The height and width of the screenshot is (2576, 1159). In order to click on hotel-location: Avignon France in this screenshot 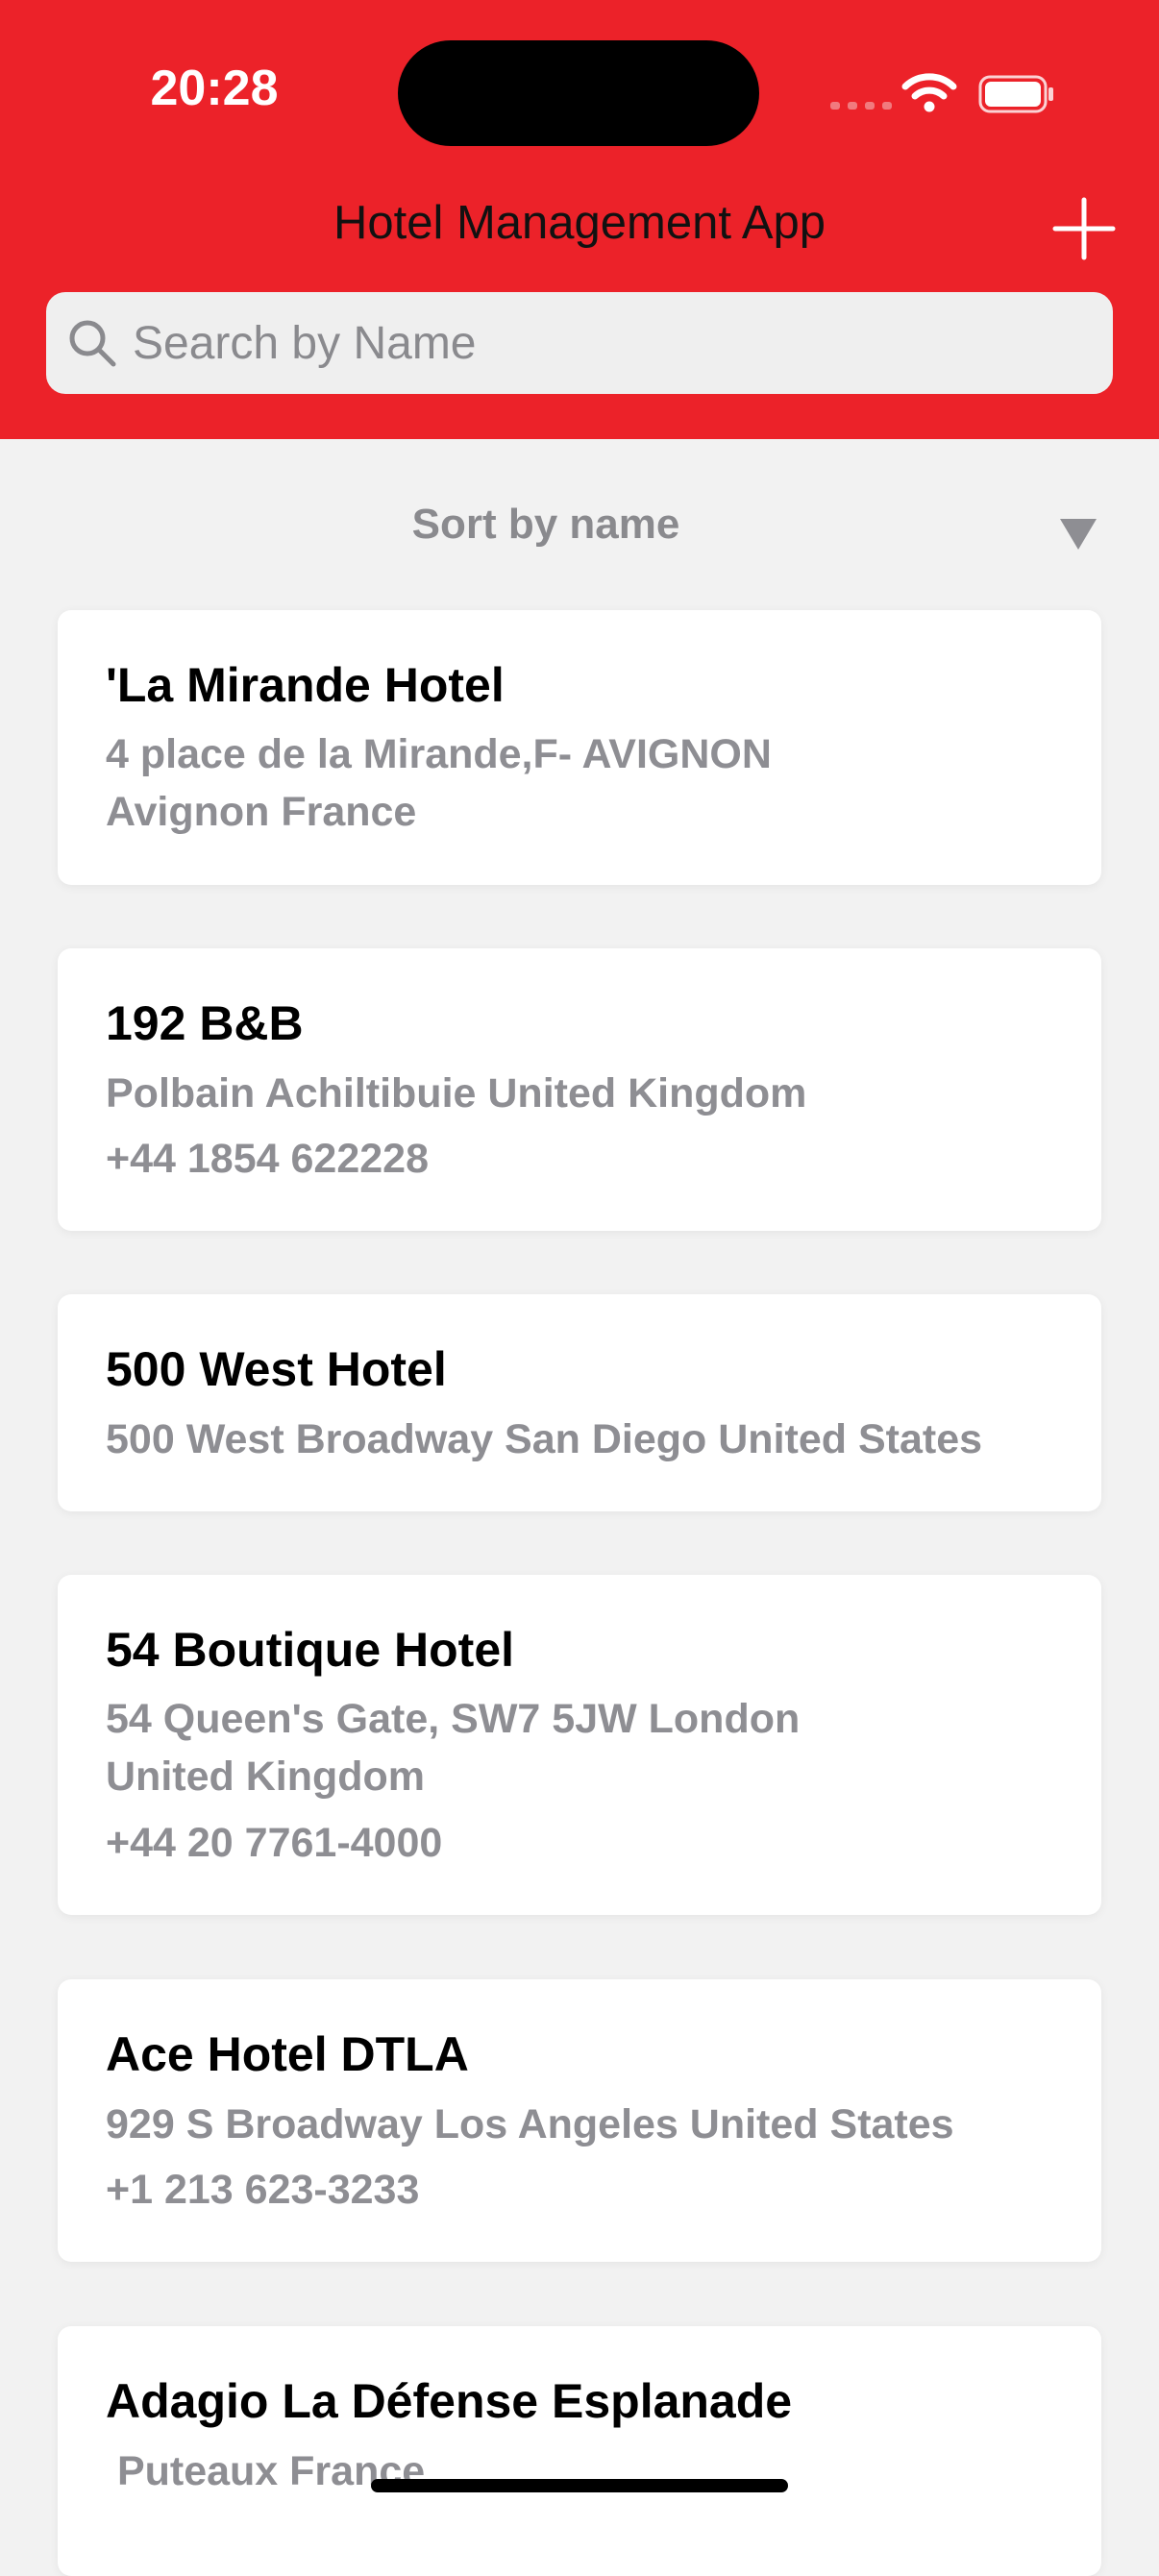, I will do `click(261, 812)`.